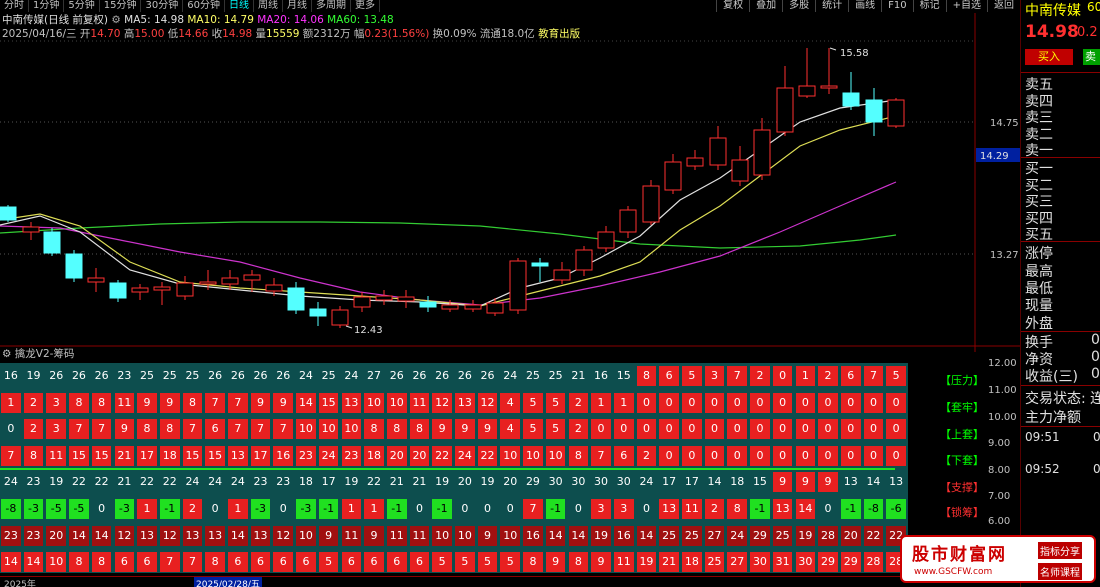  I want to click on watermark-url: www.GSCFW.com, so click(953, 572).